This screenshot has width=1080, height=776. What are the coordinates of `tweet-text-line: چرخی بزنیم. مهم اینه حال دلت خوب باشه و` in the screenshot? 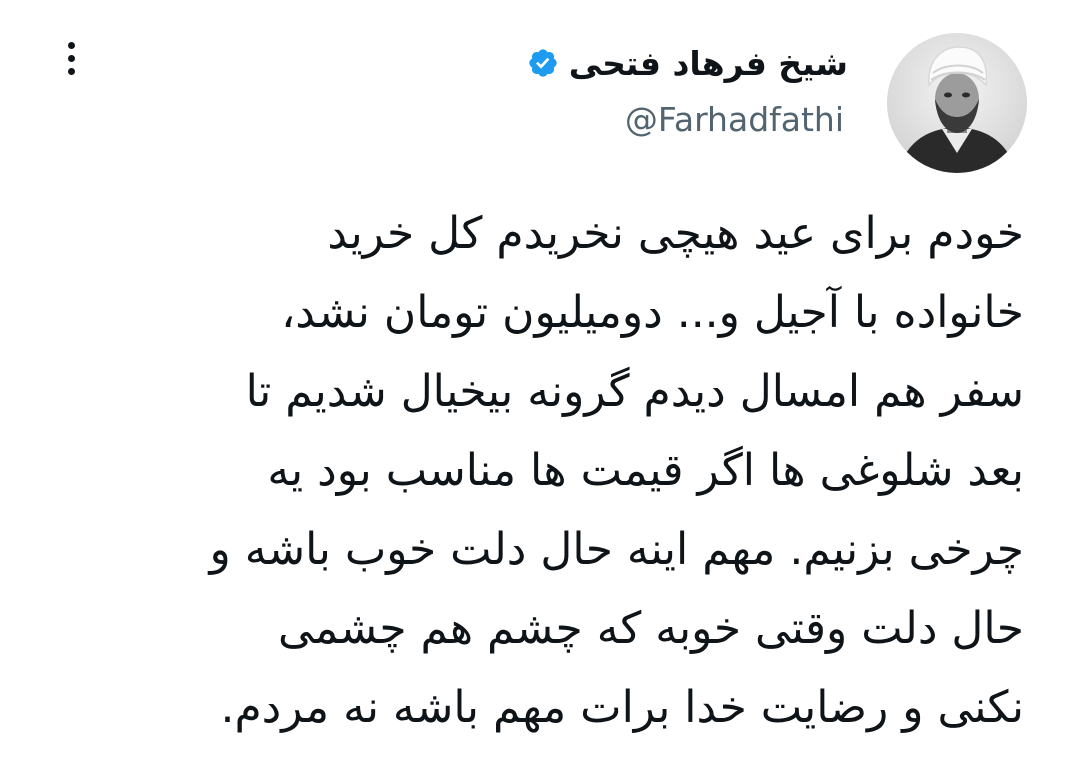 It's located at (616, 549).